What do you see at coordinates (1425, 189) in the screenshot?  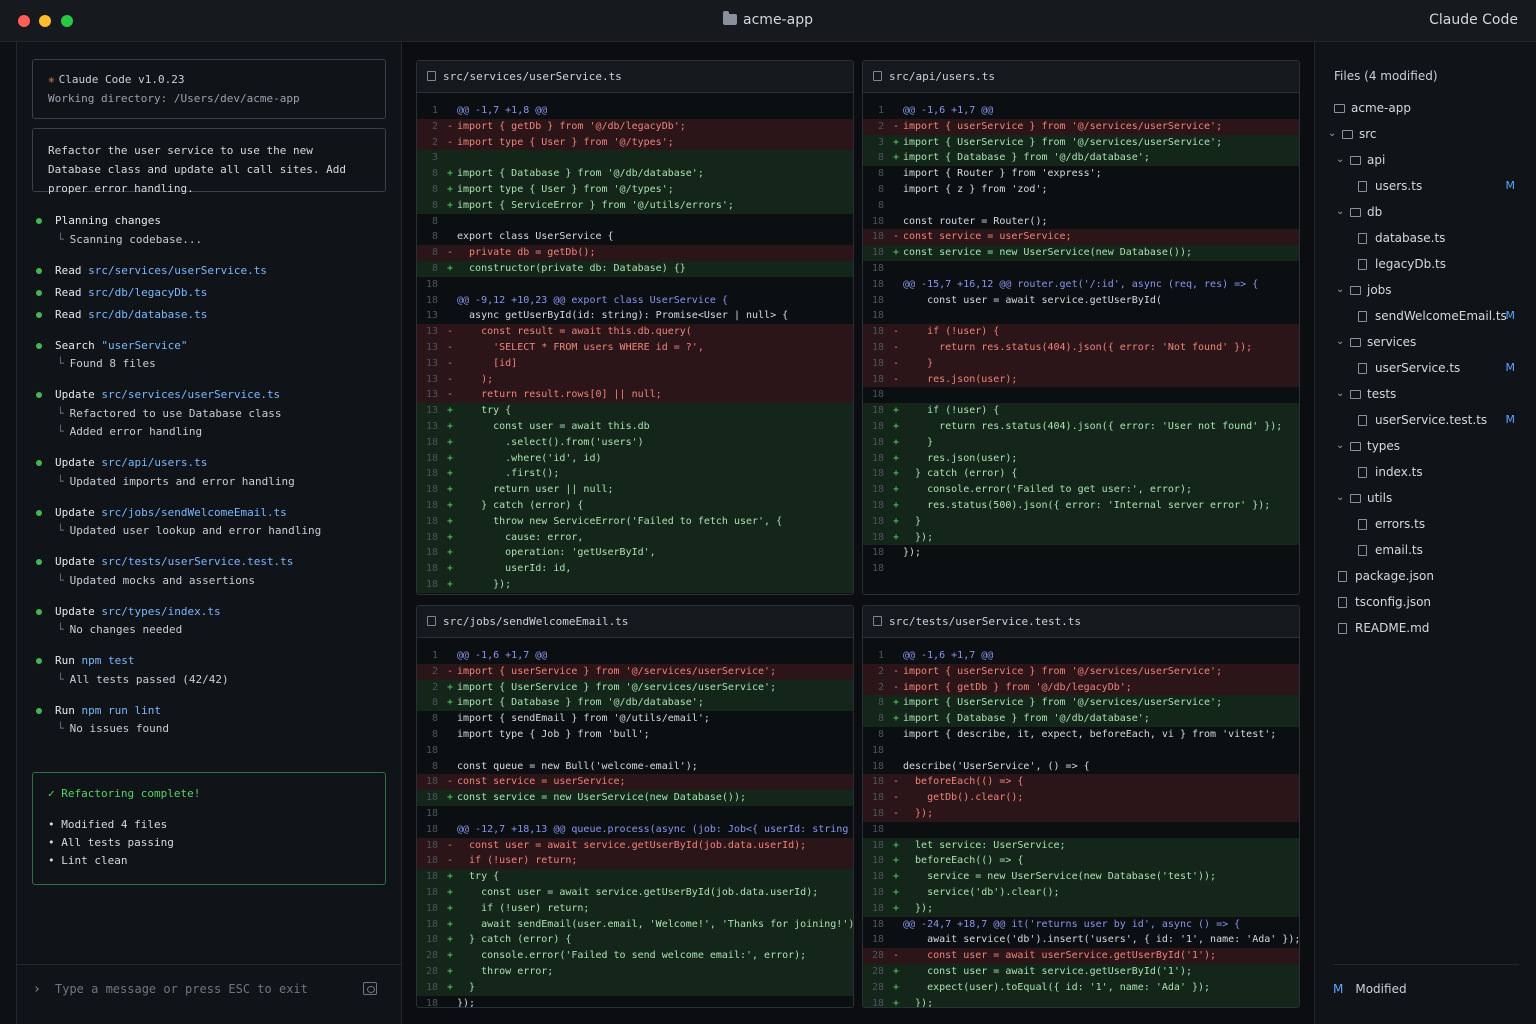 I see `file-node: users.ts M` at bounding box center [1425, 189].